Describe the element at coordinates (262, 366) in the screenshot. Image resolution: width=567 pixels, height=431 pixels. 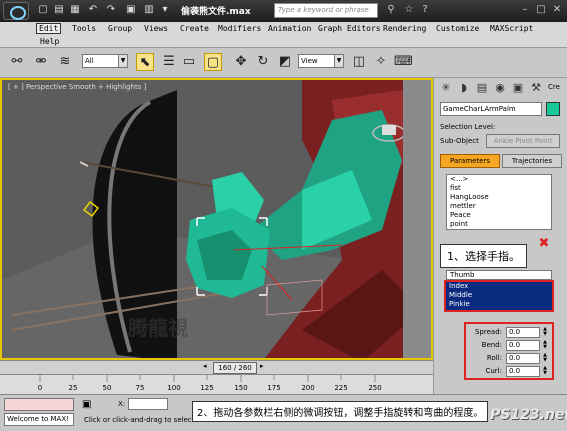
I see `next-frame-icon: ▸` at that location.